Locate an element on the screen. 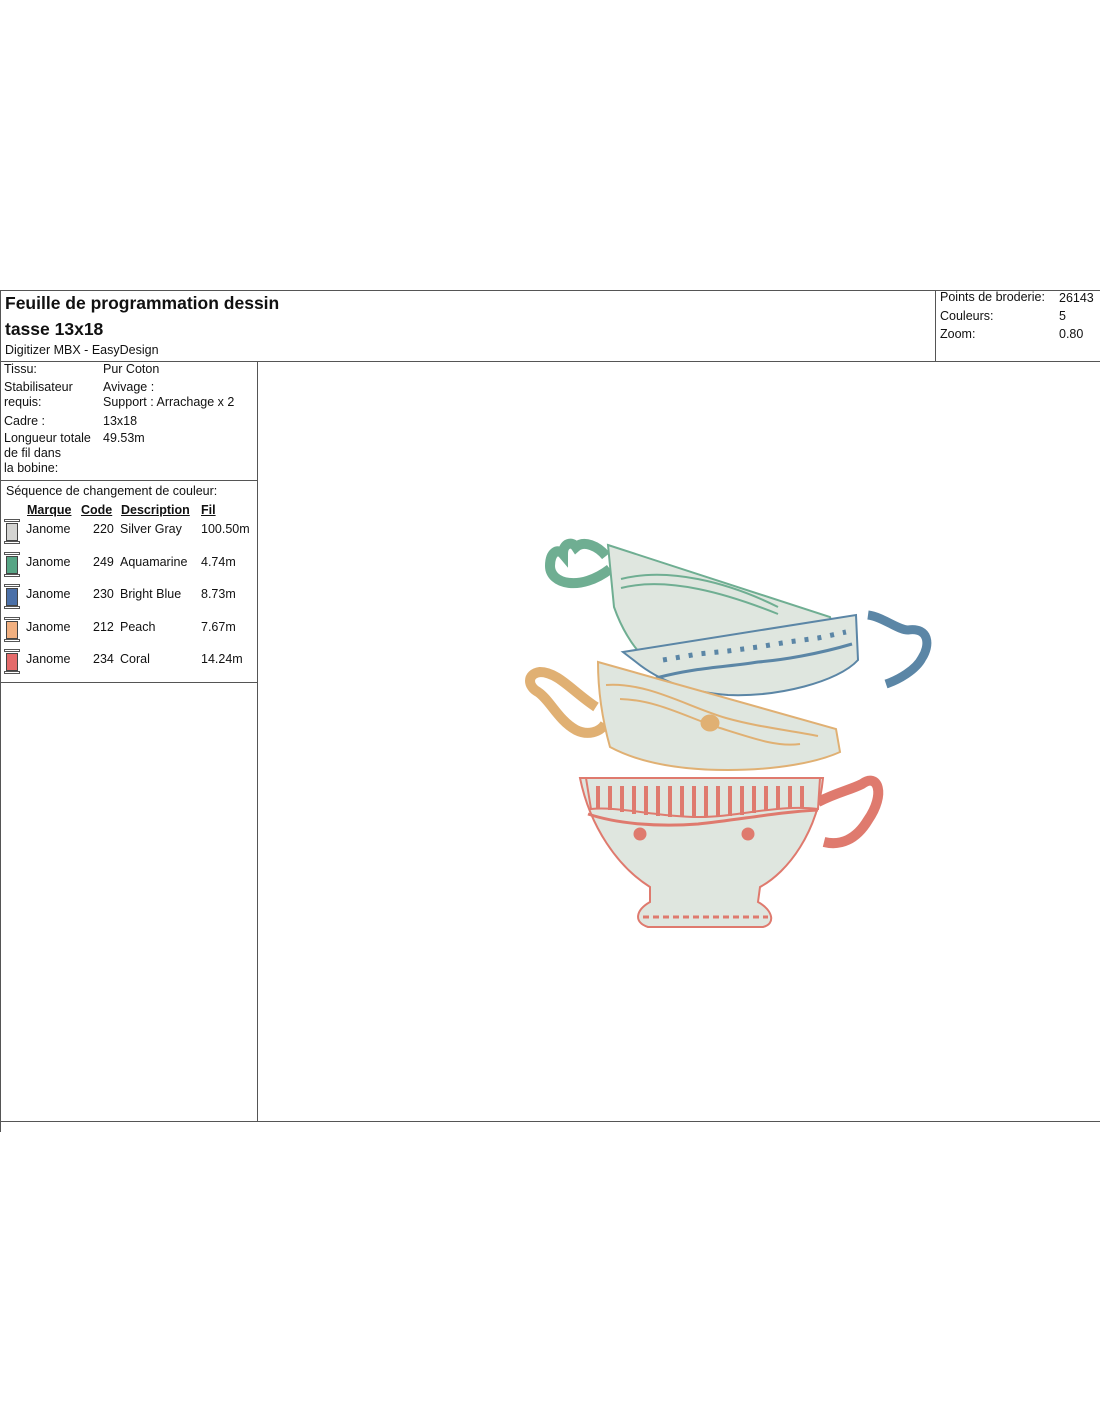 The height and width of the screenshot is (1422, 1100). row-thread-length: 14.24m is located at coordinates (222, 659).